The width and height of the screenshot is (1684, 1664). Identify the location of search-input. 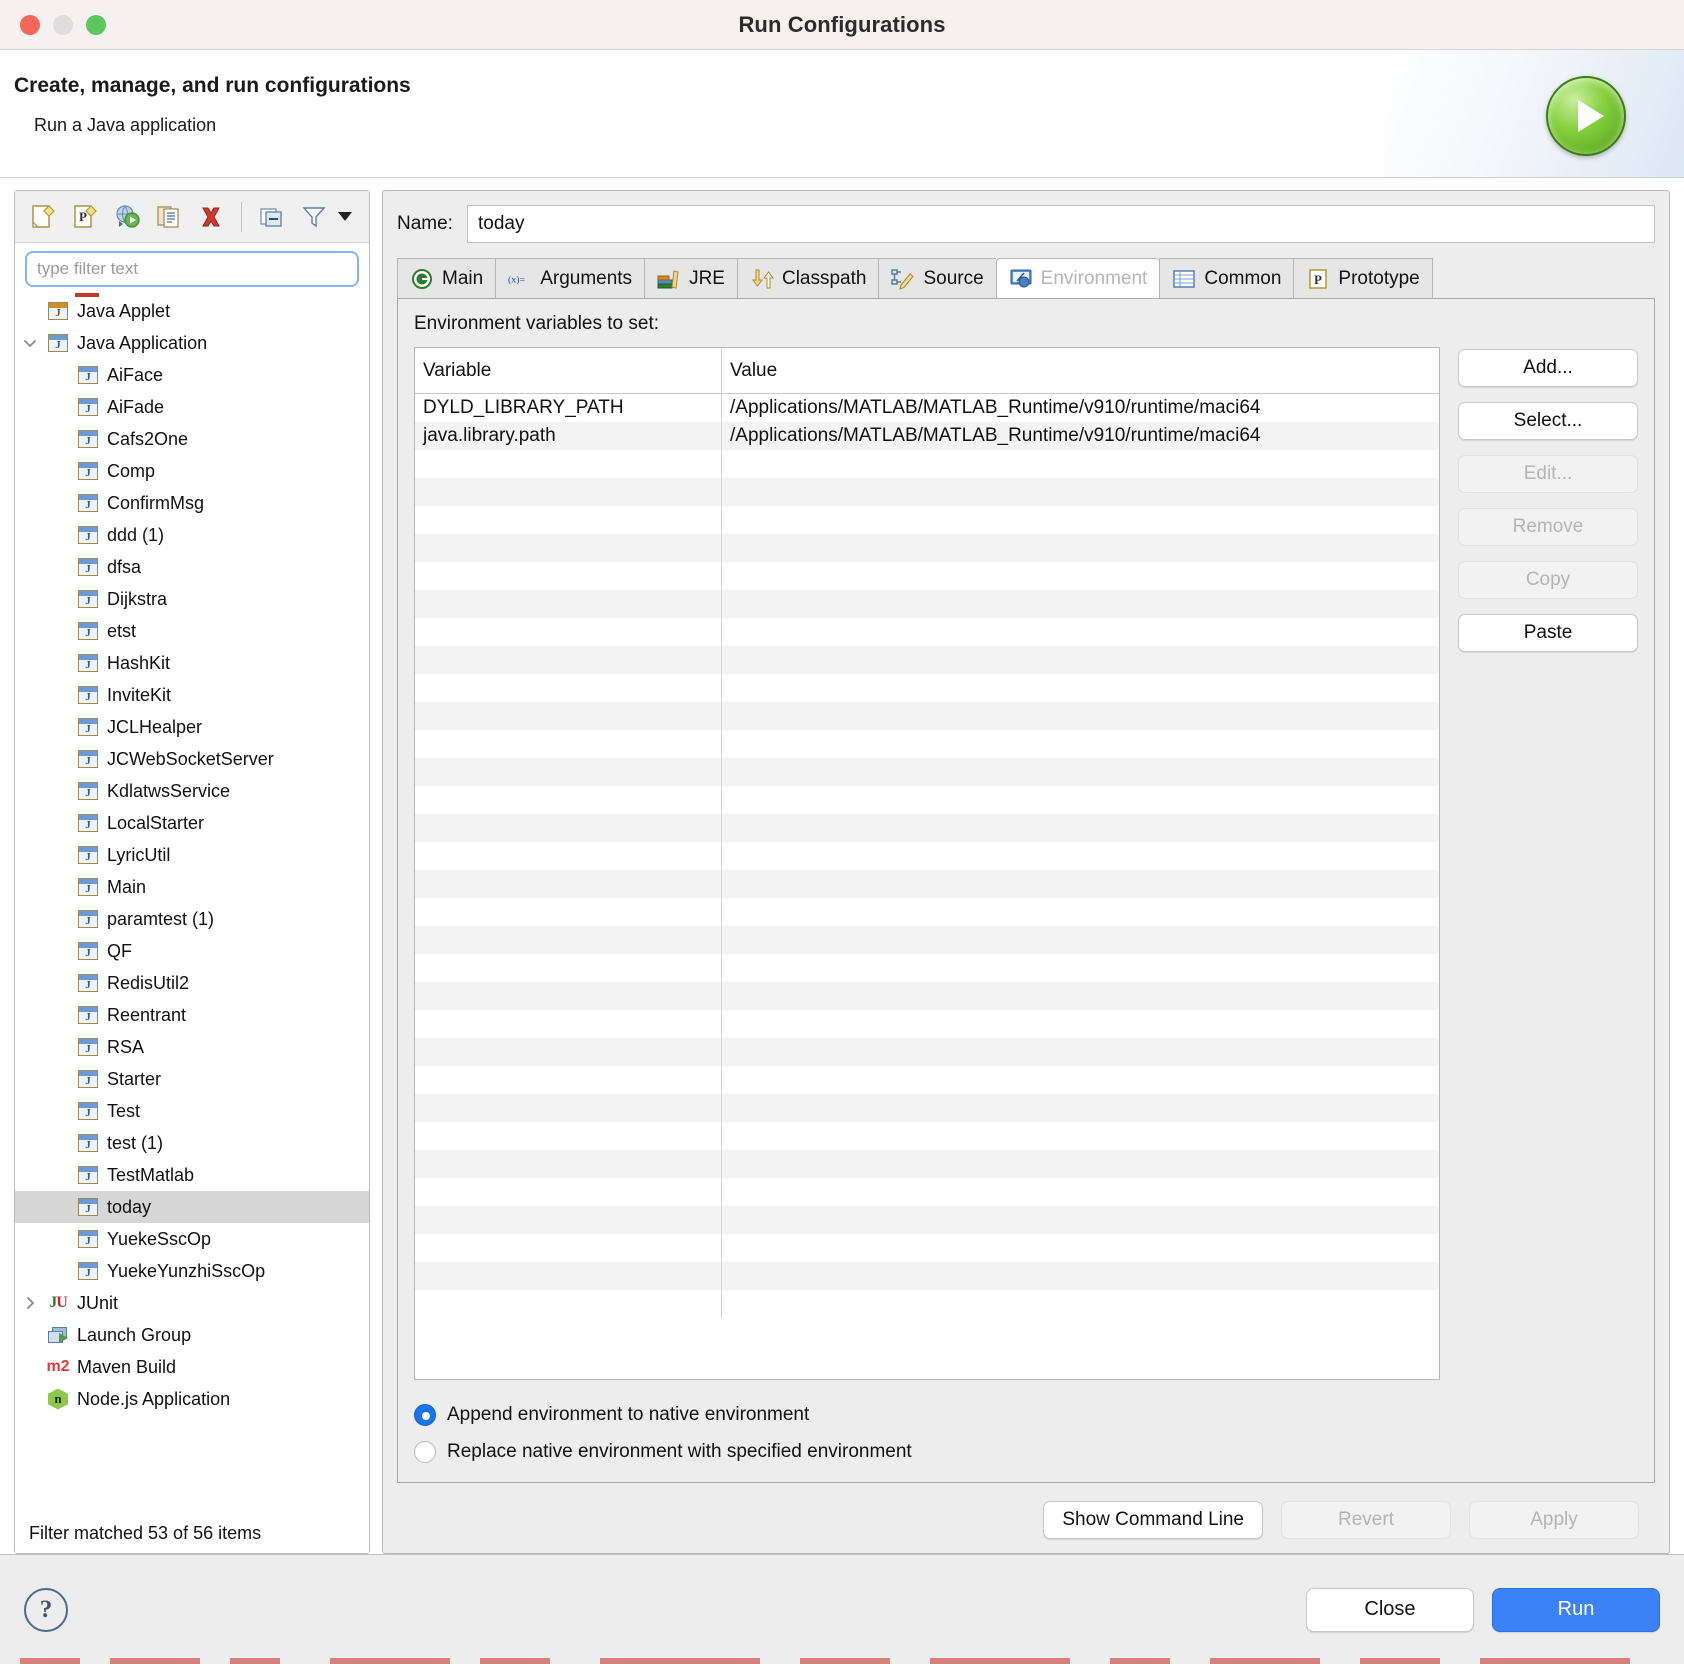
(192, 269).